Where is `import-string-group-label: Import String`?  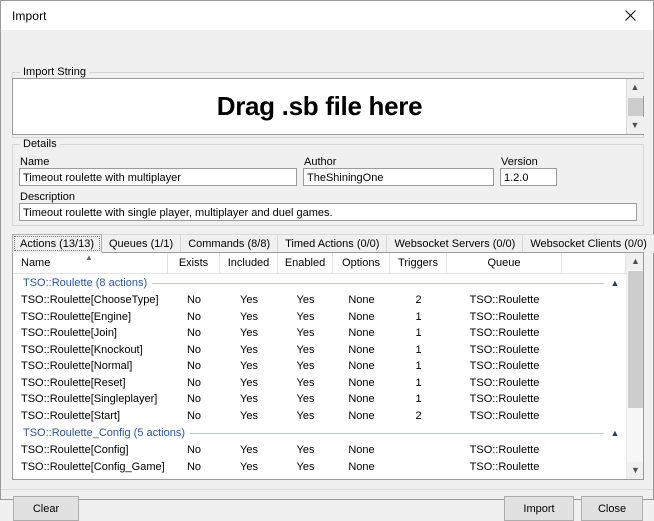
import-string-group-label: Import String is located at coordinates (54, 72).